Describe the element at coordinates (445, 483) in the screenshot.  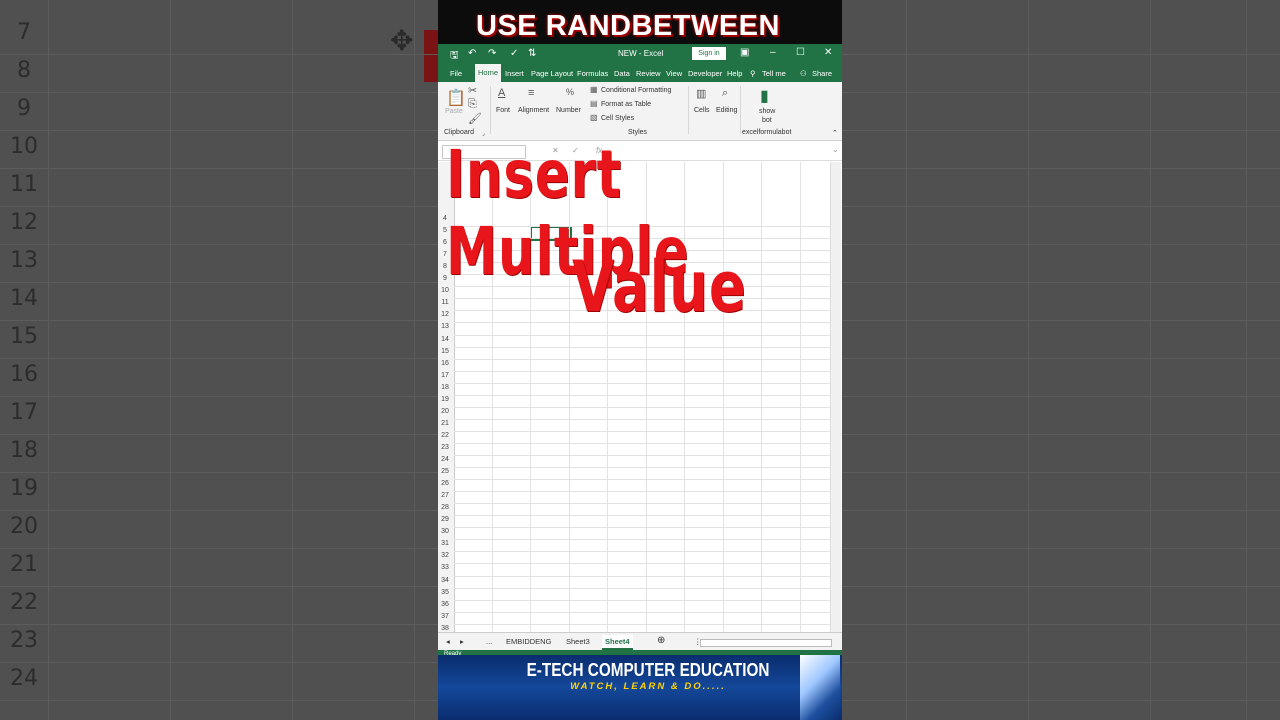
I see `row-number: 26` at that location.